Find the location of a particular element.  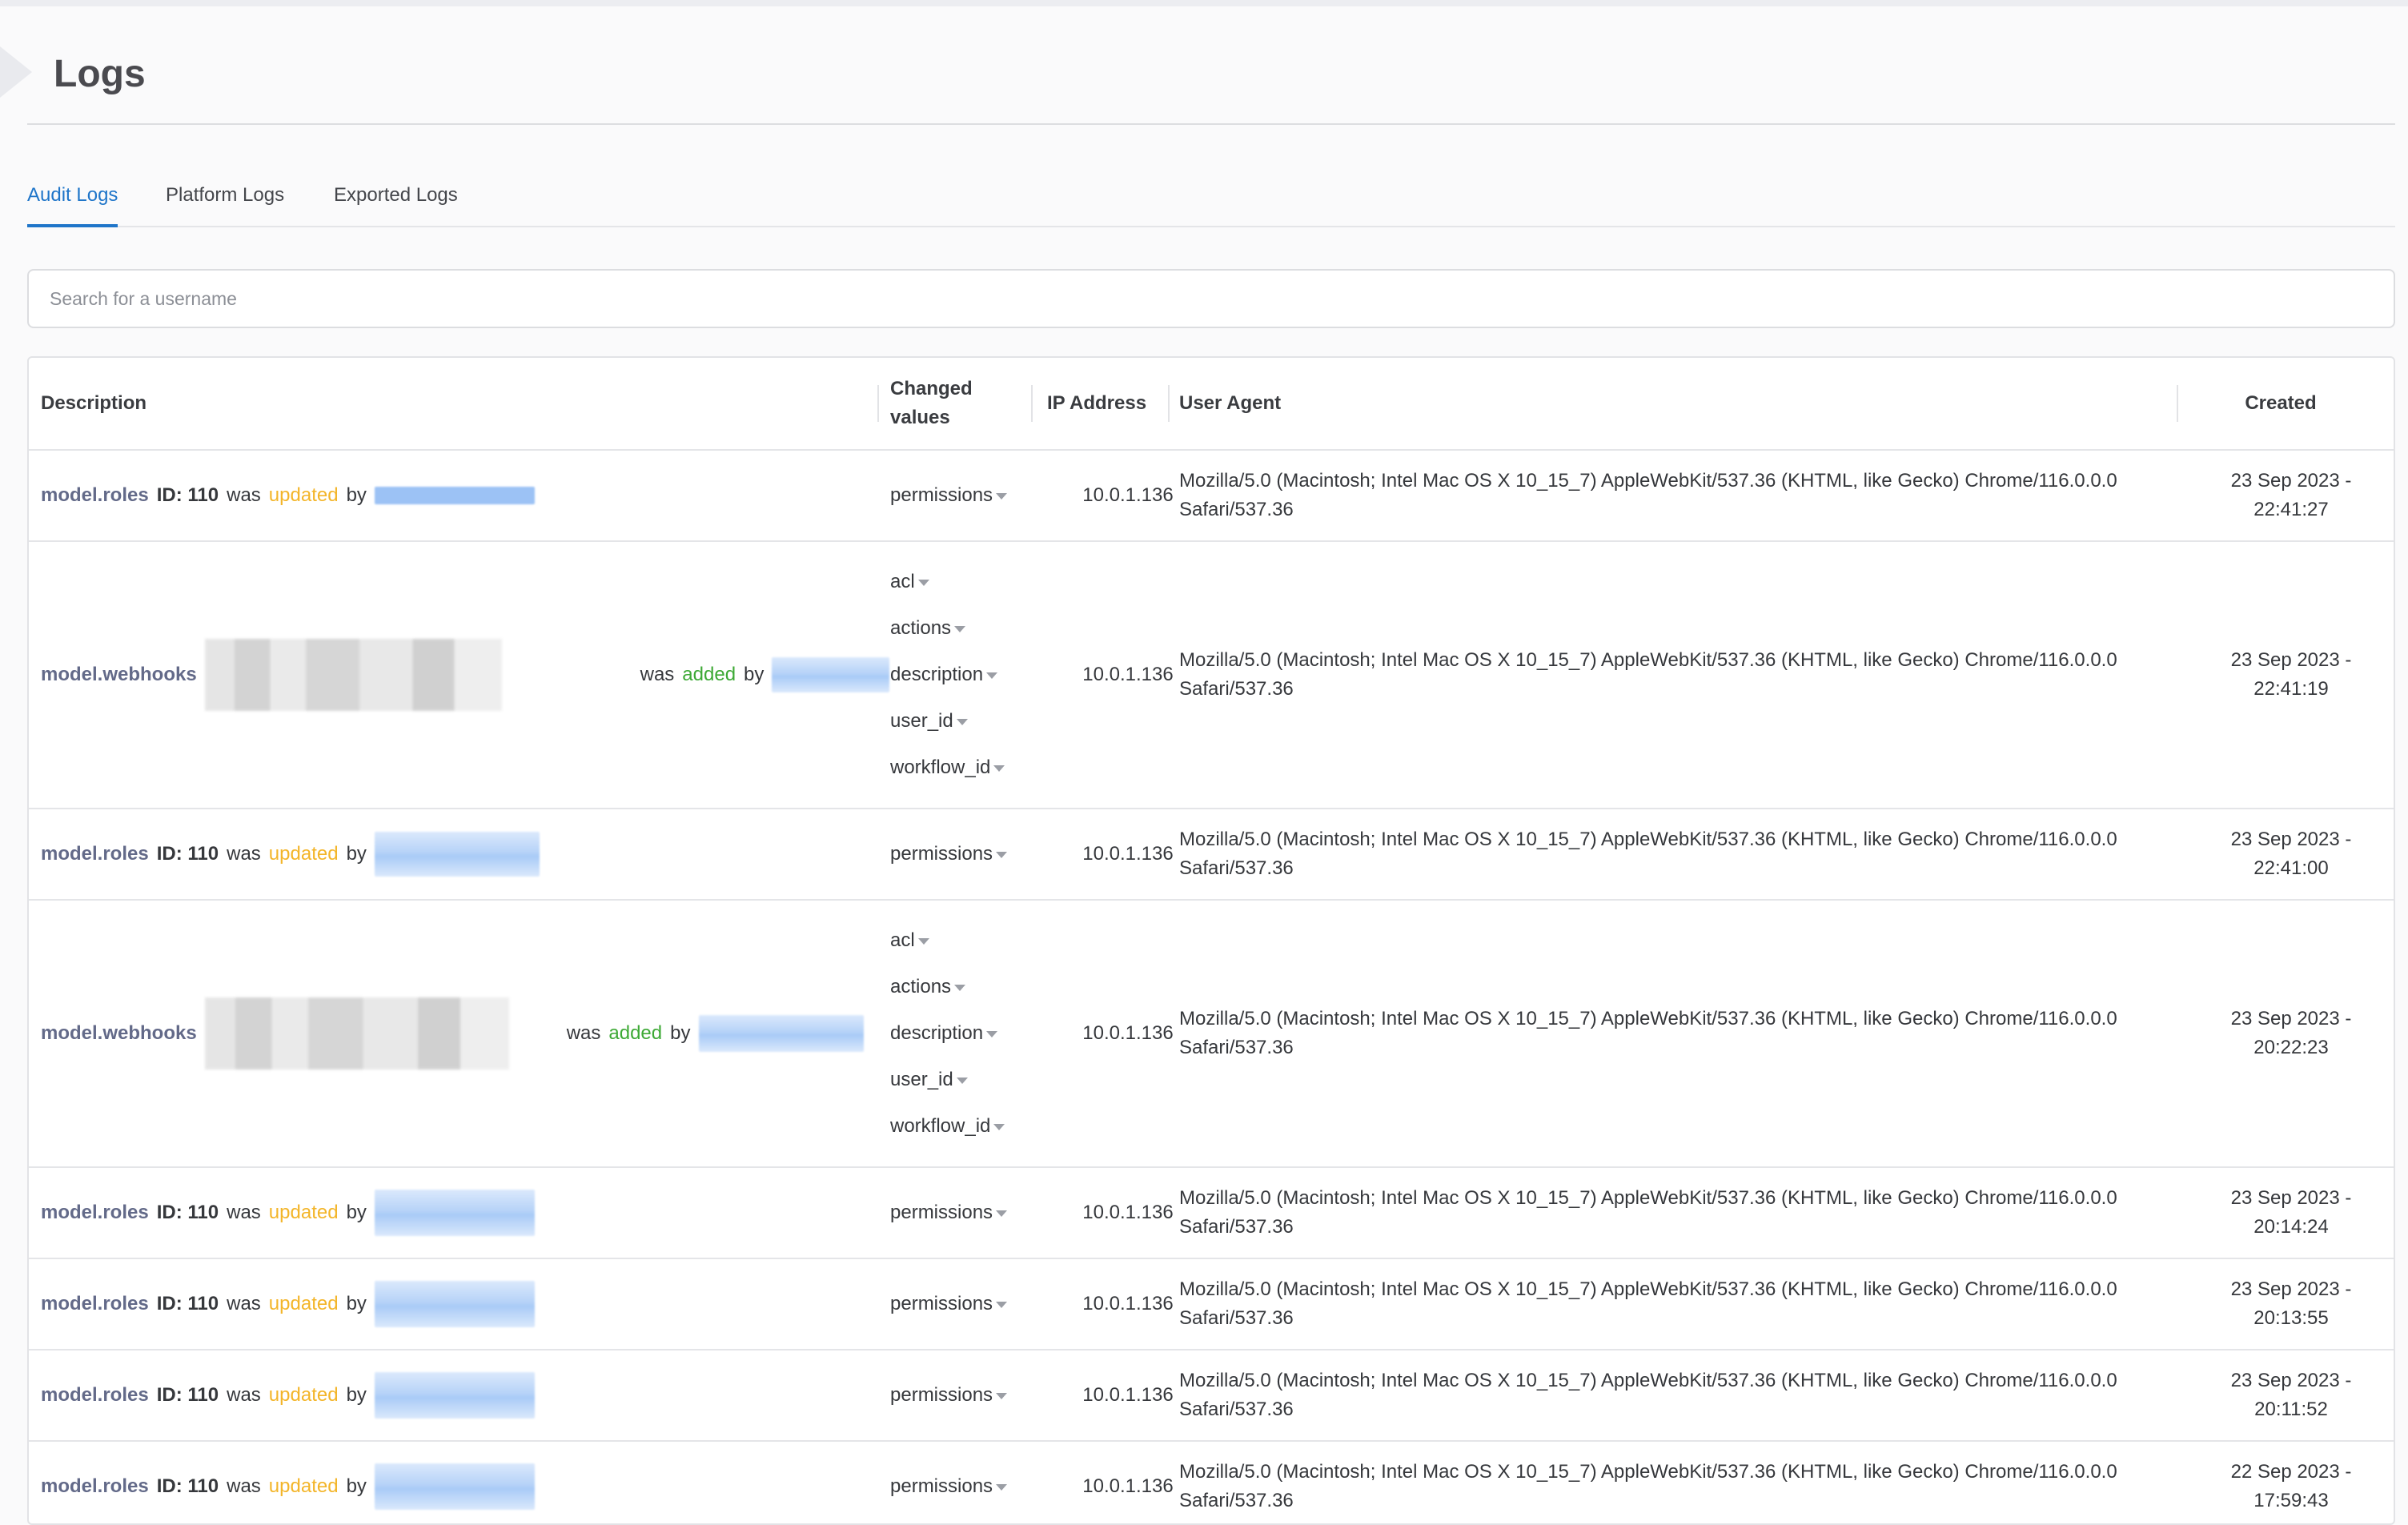

top-strip is located at coordinates (1204, 3).